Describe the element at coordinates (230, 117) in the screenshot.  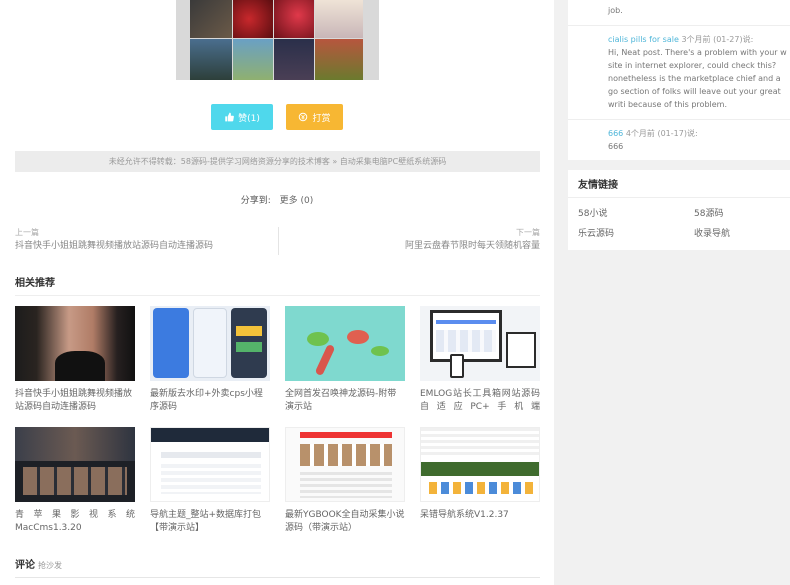
I see `thumbs-up-icon` at that location.